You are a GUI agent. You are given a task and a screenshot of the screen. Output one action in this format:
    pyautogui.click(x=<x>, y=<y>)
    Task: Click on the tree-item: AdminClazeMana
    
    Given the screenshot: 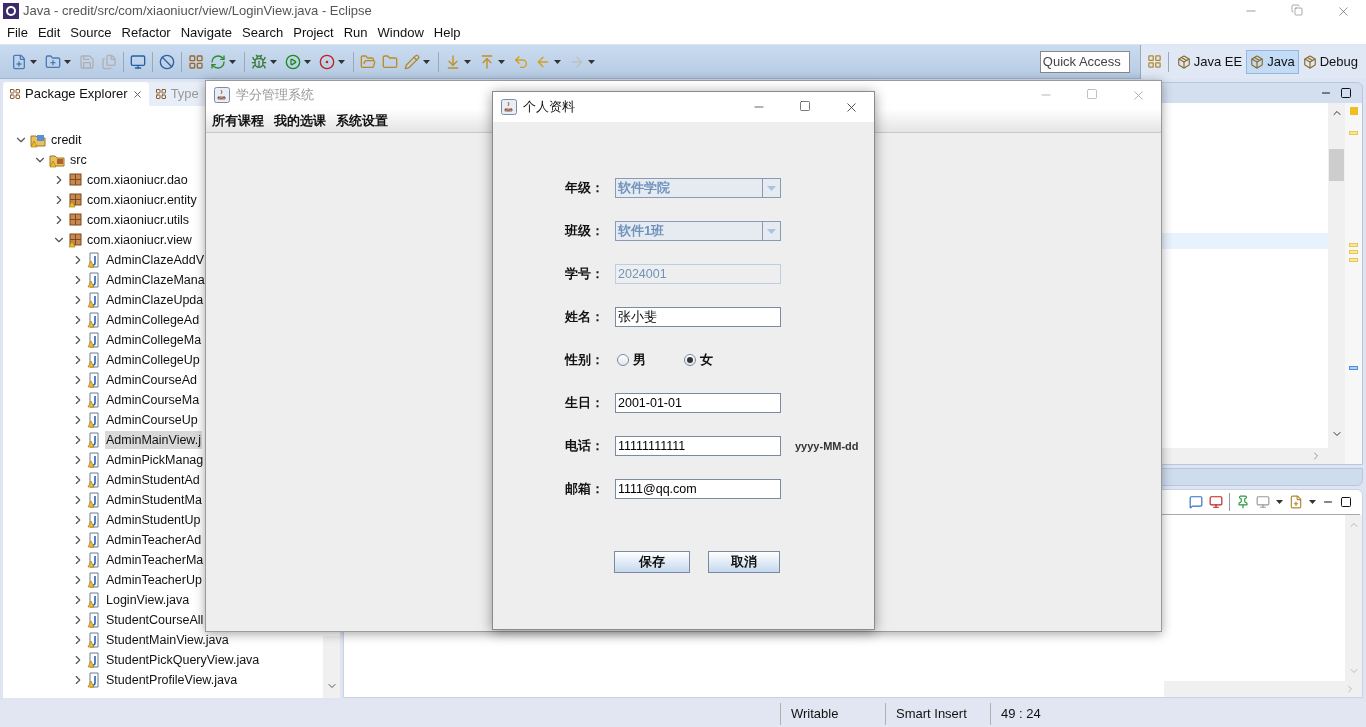 What is the action you would take?
    pyautogui.click(x=155, y=280)
    